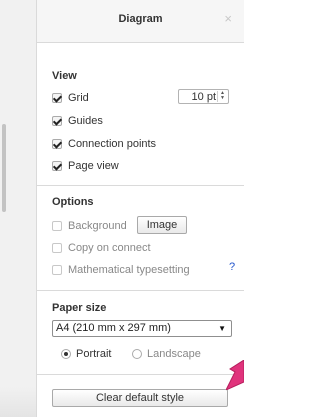 The image size is (320, 417). Describe the element at coordinates (97, 226) in the screenshot. I see `background-label: Background` at that location.